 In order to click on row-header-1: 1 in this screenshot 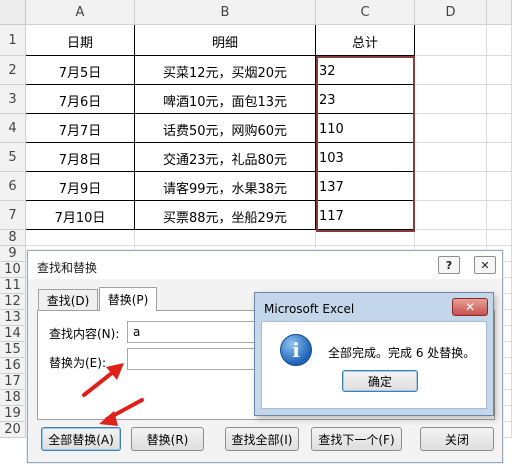, I will do `click(13, 40)`.